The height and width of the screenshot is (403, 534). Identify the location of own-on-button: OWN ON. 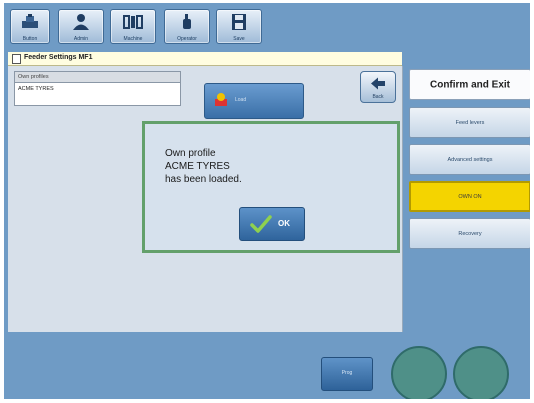
(469, 196).